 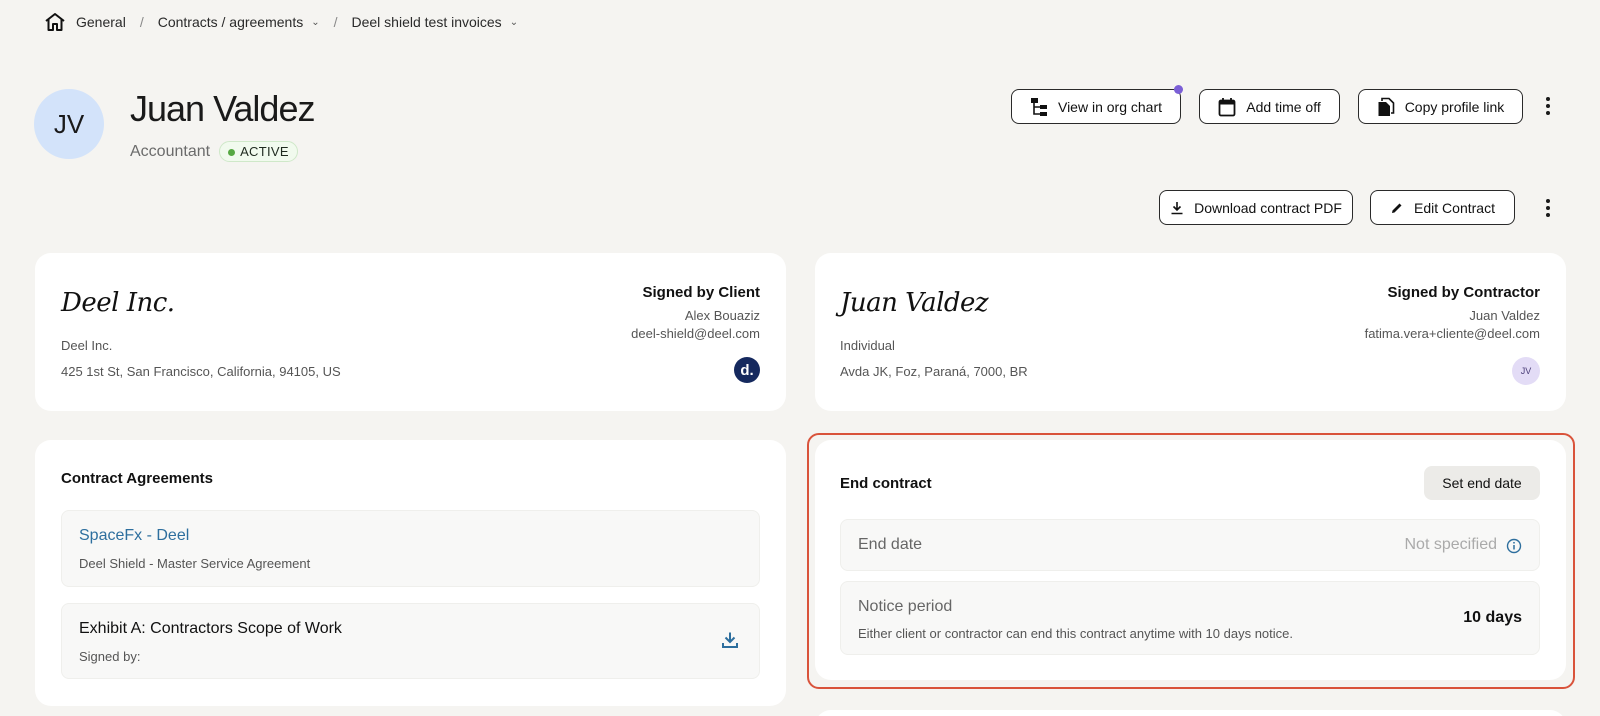 What do you see at coordinates (134, 536) in the screenshot?
I see `agreement-link: SpaceFx - Deel` at bounding box center [134, 536].